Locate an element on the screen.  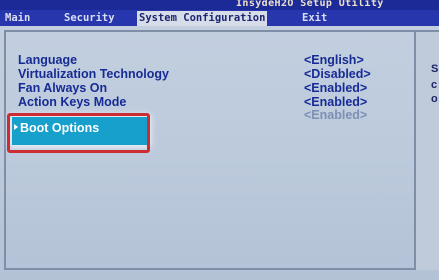
submenu-pointer-icon is located at coordinates (16, 127).